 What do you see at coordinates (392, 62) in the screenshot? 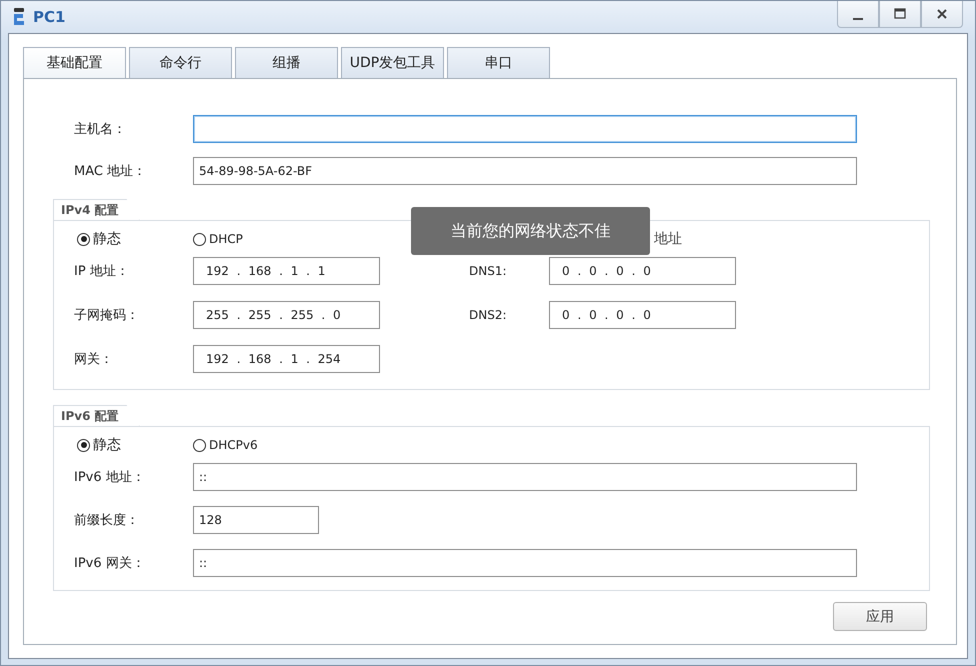
I see `tab: UDP发包工具` at bounding box center [392, 62].